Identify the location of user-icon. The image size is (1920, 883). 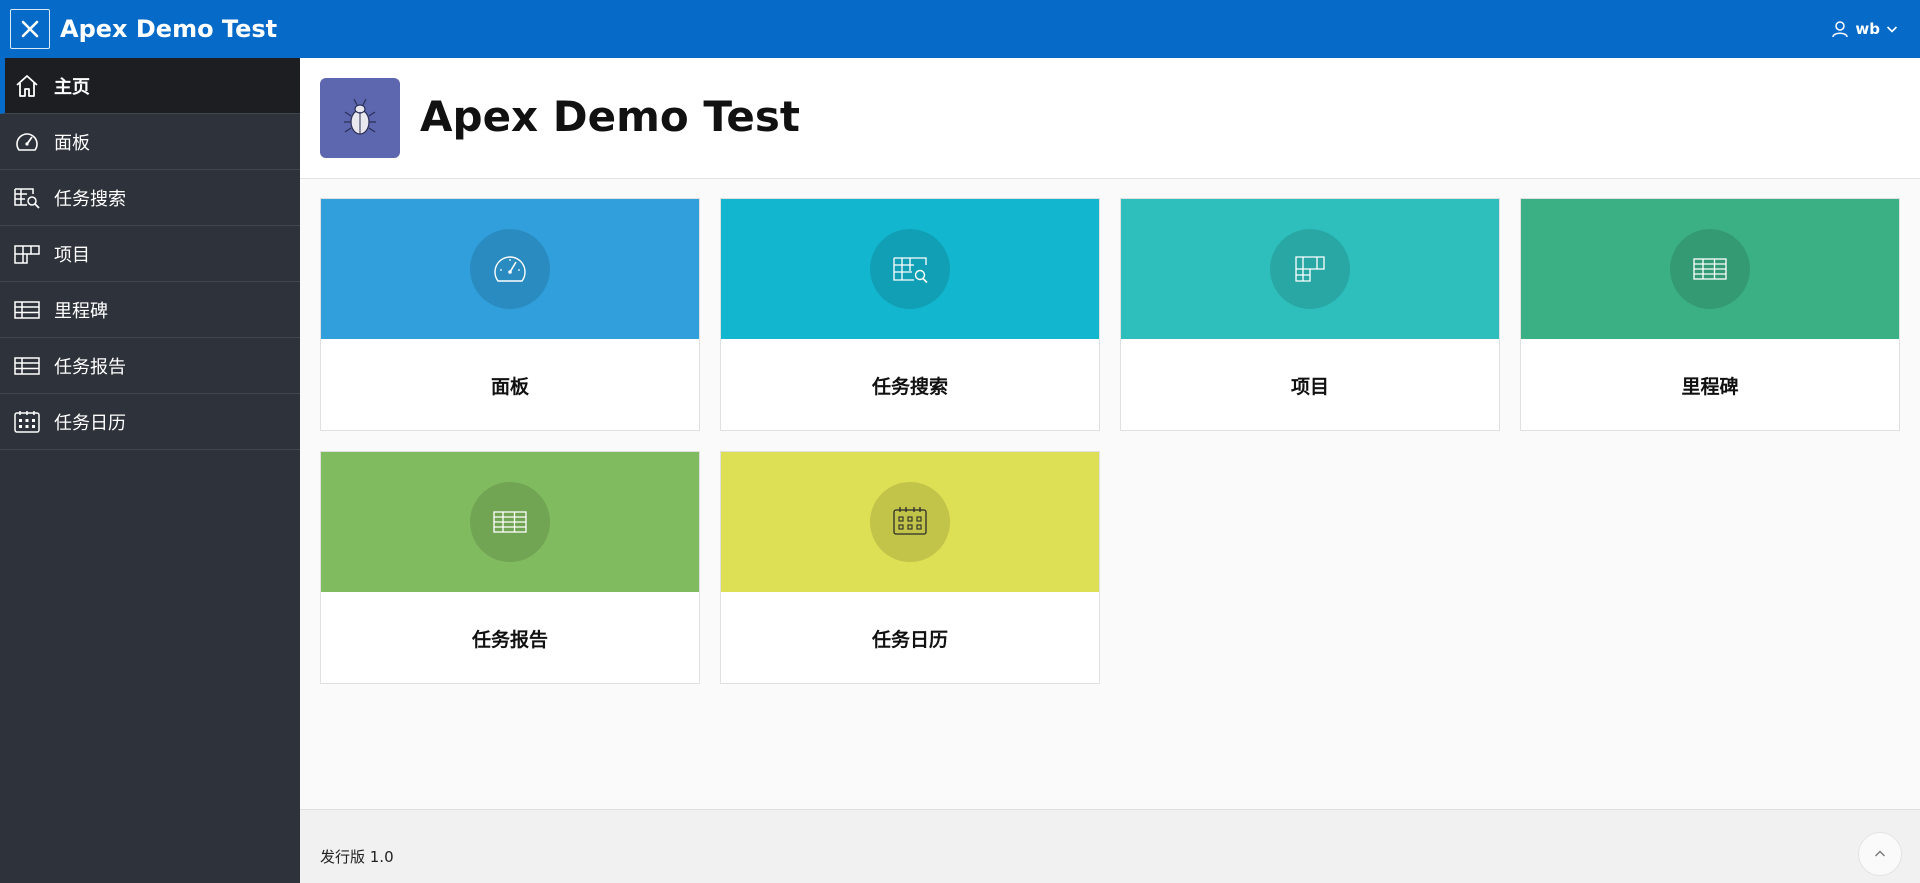
(1840, 29).